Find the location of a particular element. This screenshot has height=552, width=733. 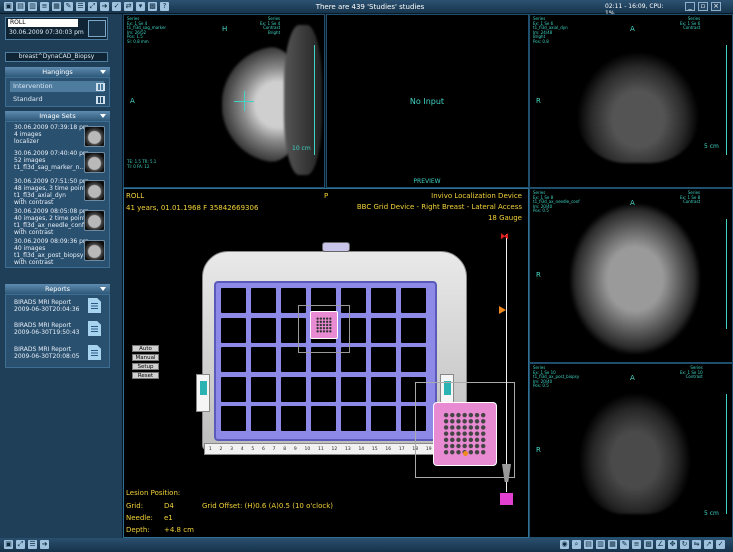

report-item: BIRADS MRI Report 2009-06-30T20:08:05 is located at coordinates (46, 353).